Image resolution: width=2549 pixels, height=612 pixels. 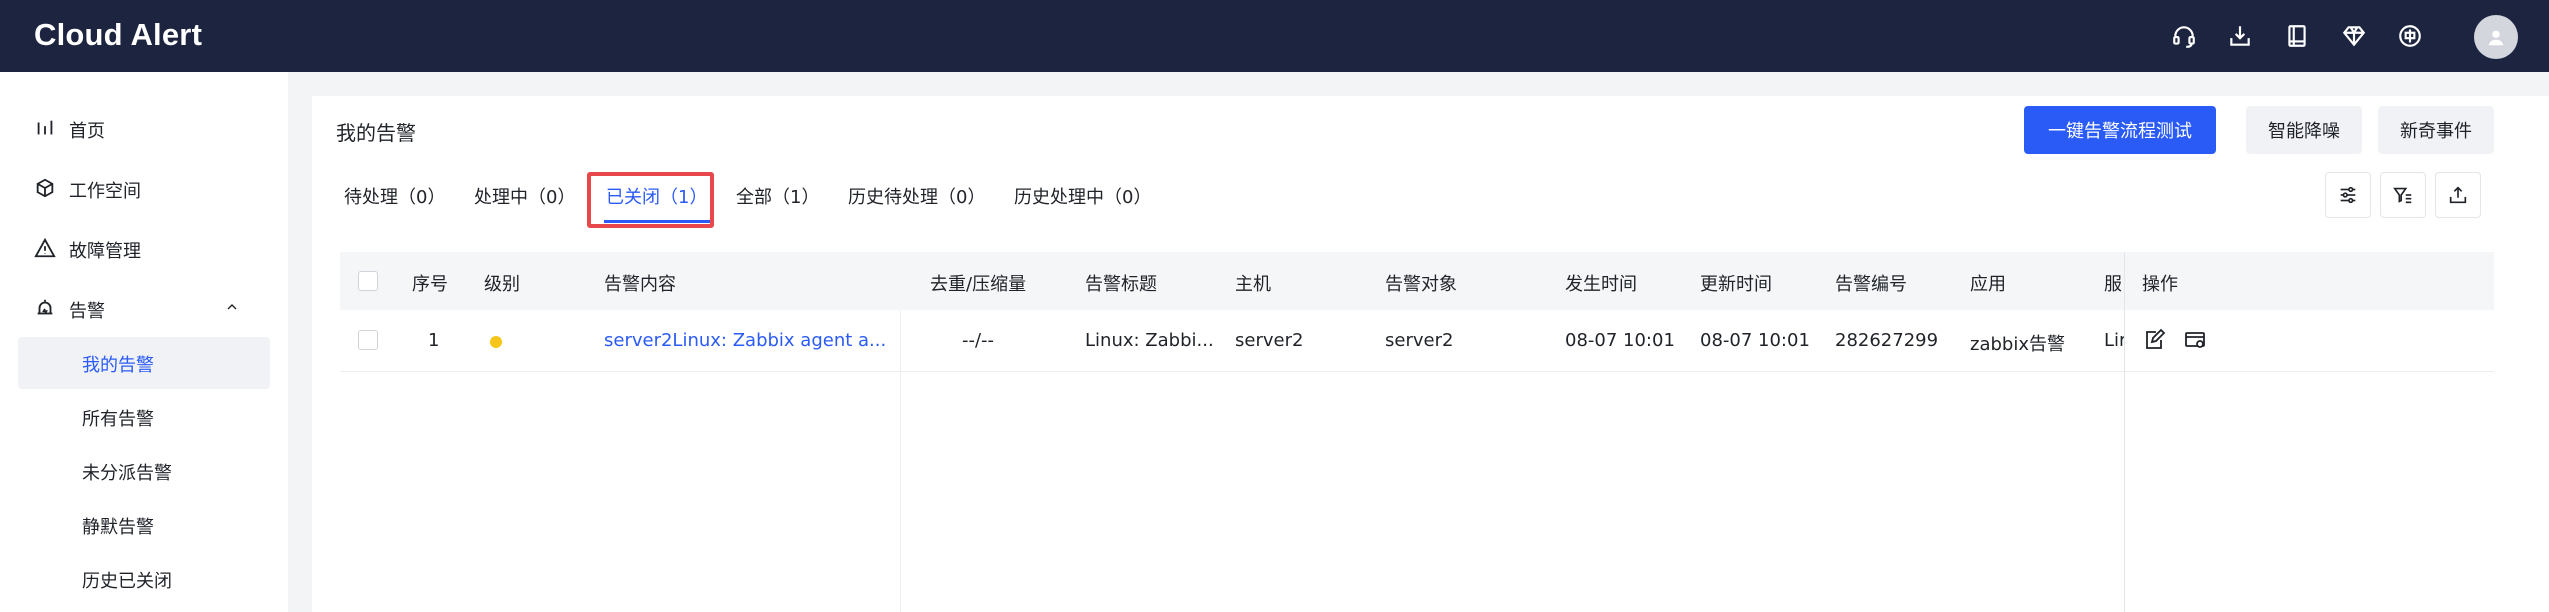 I want to click on sidebar-subitem-label: 我的告警, so click(x=118, y=365).